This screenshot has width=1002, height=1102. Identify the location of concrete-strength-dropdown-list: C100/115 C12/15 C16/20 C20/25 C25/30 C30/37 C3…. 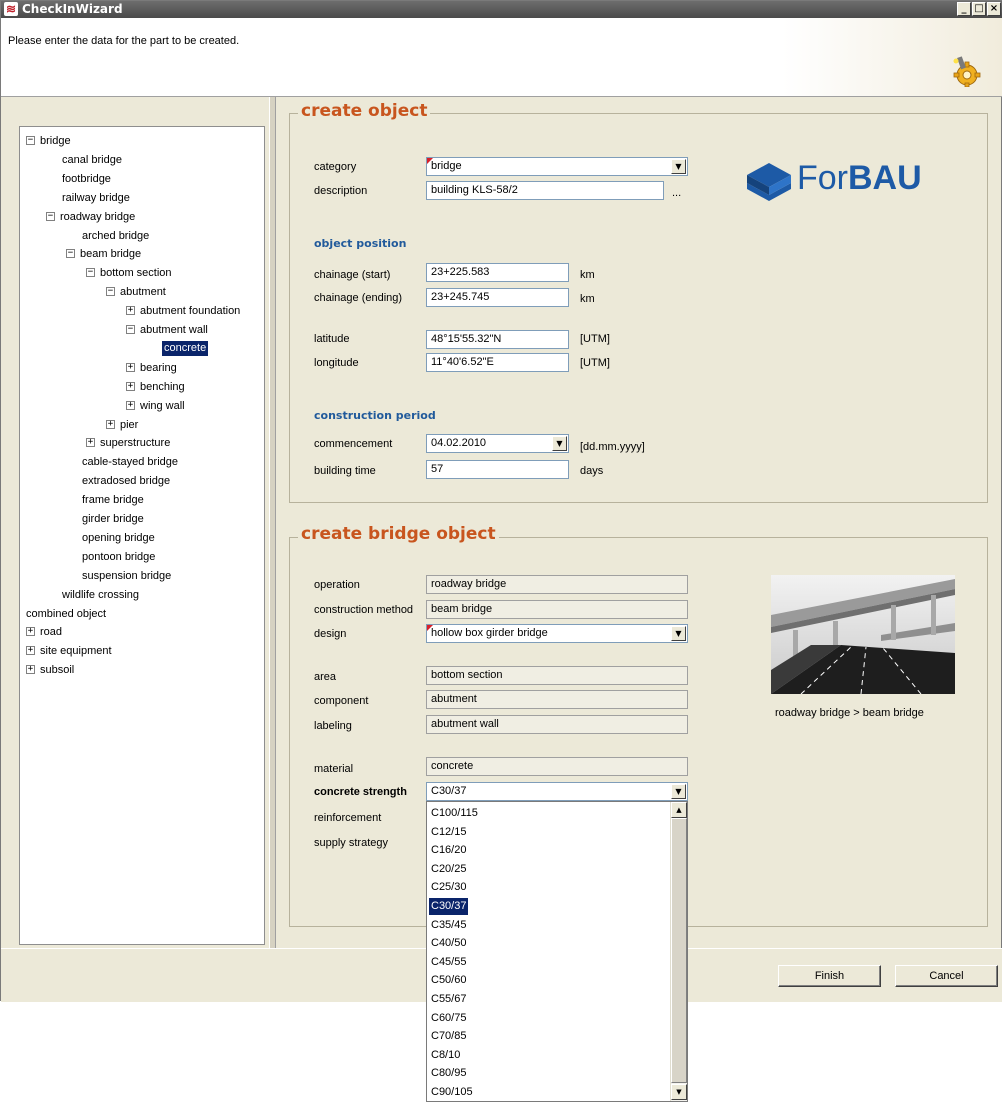
(557, 951).